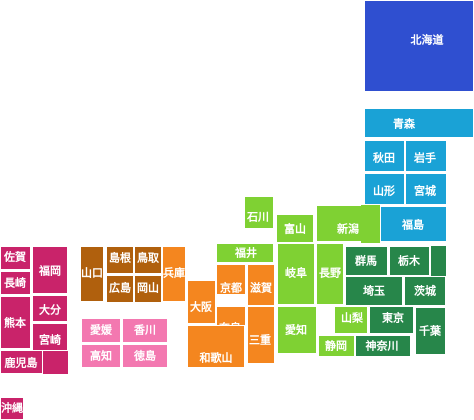  Describe the element at coordinates (120, 260) in the screenshot. I see `prefecture-shimane` at that location.